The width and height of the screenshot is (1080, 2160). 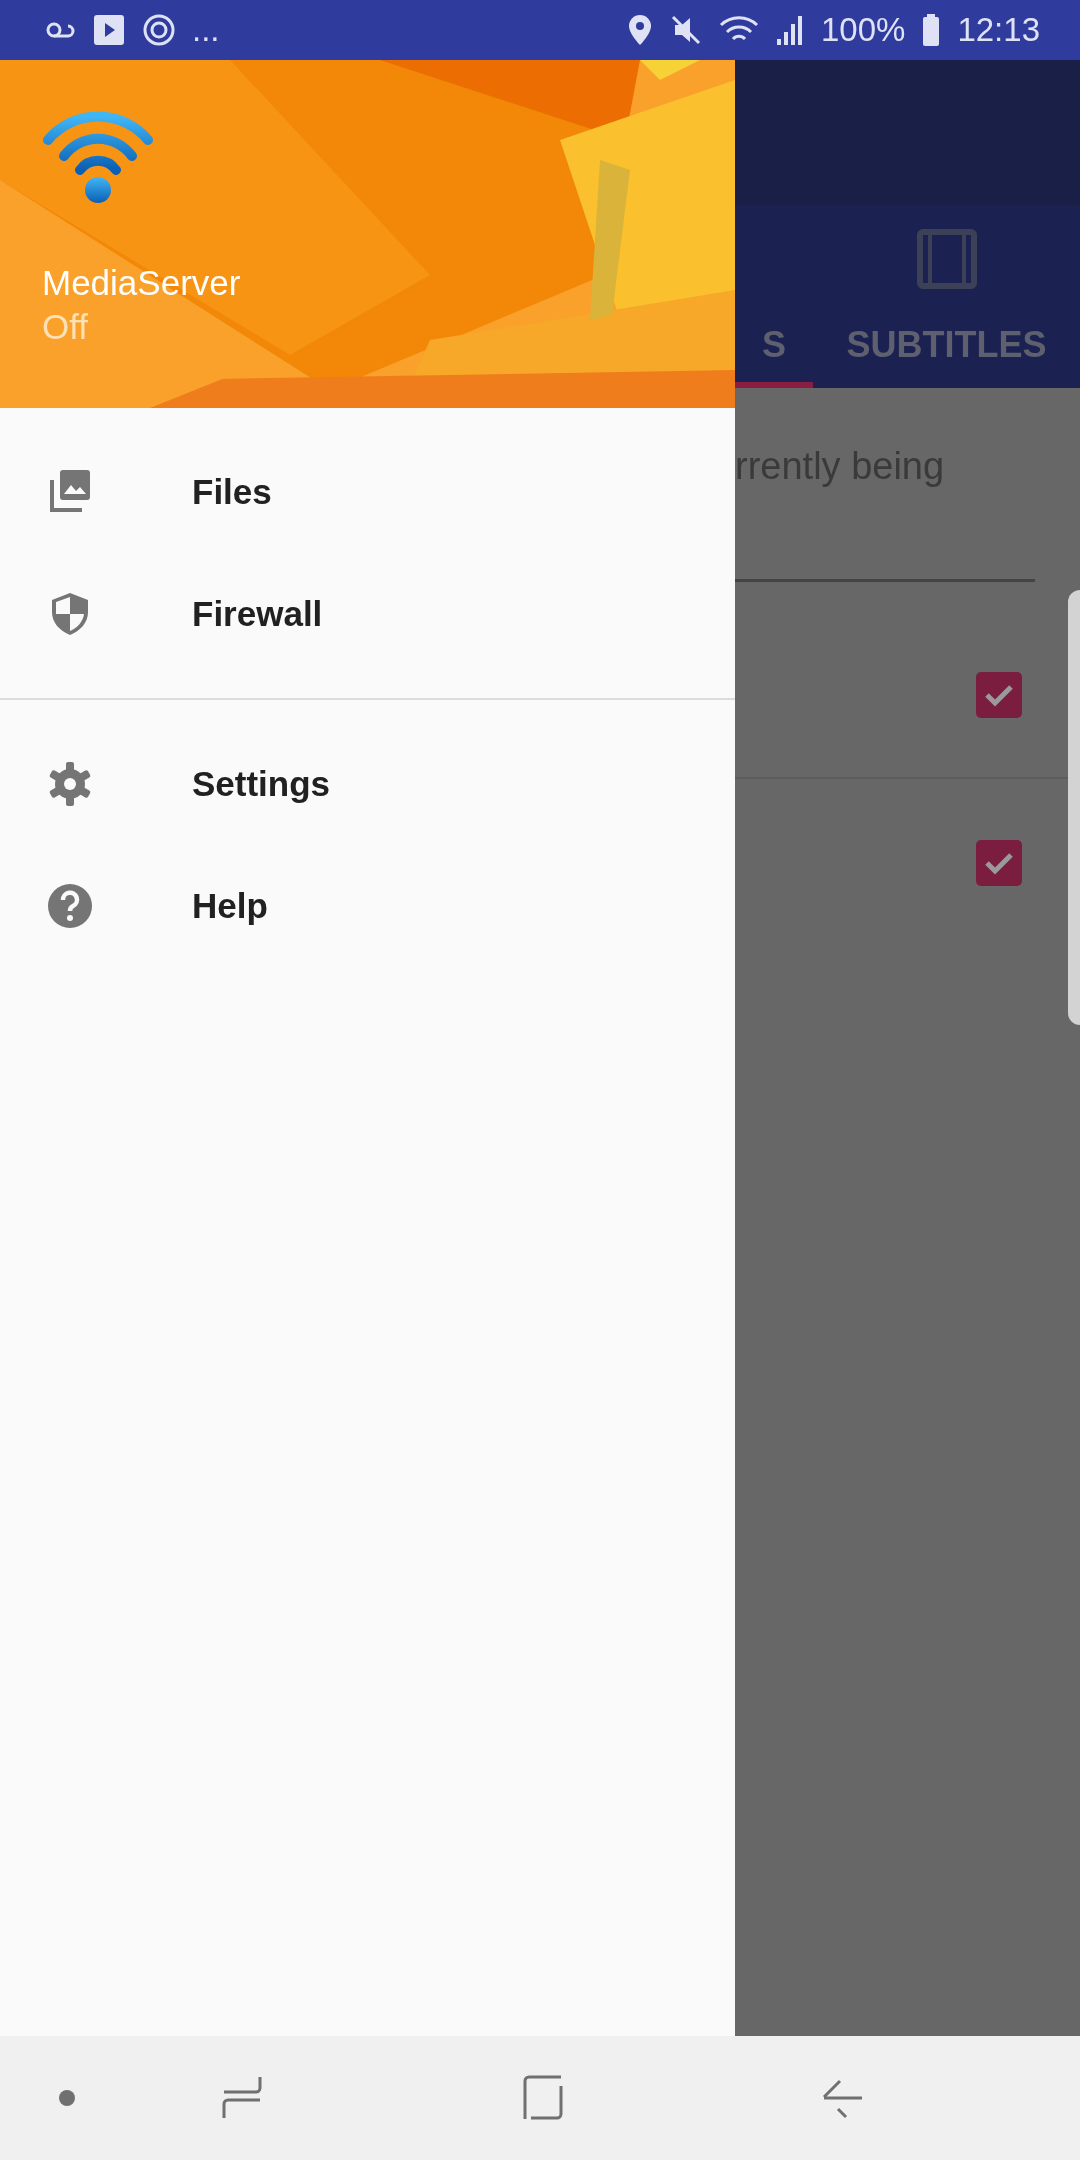 What do you see at coordinates (543, 2098) in the screenshot?
I see `home-icon` at bounding box center [543, 2098].